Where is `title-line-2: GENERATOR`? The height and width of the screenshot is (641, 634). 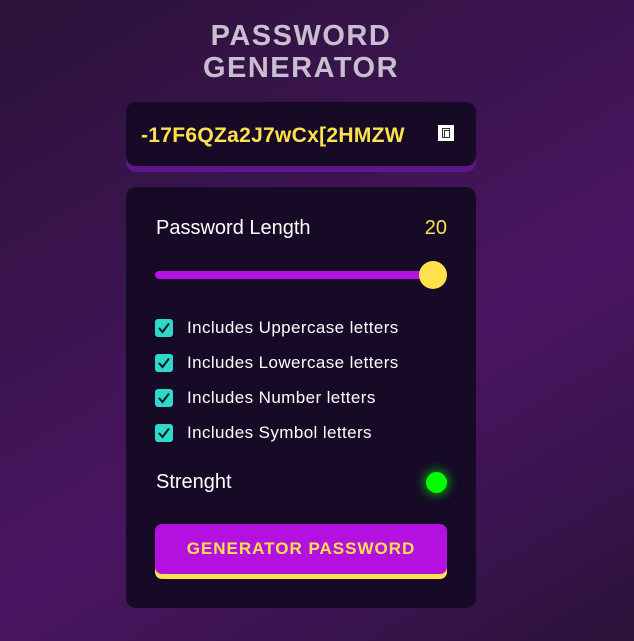 title-line-2: GENERATOR is located at coordinates (301, 68).